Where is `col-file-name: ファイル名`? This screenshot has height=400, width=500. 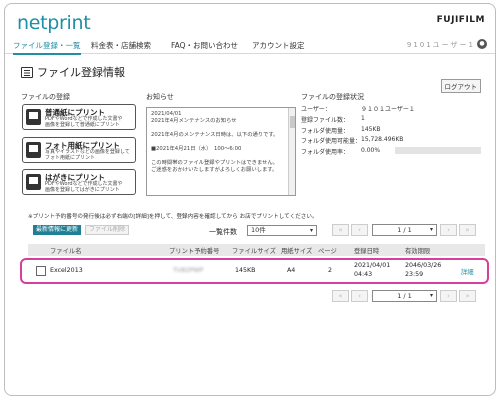 col-file-name: ファイル名 is located at coordinates (66, 251).